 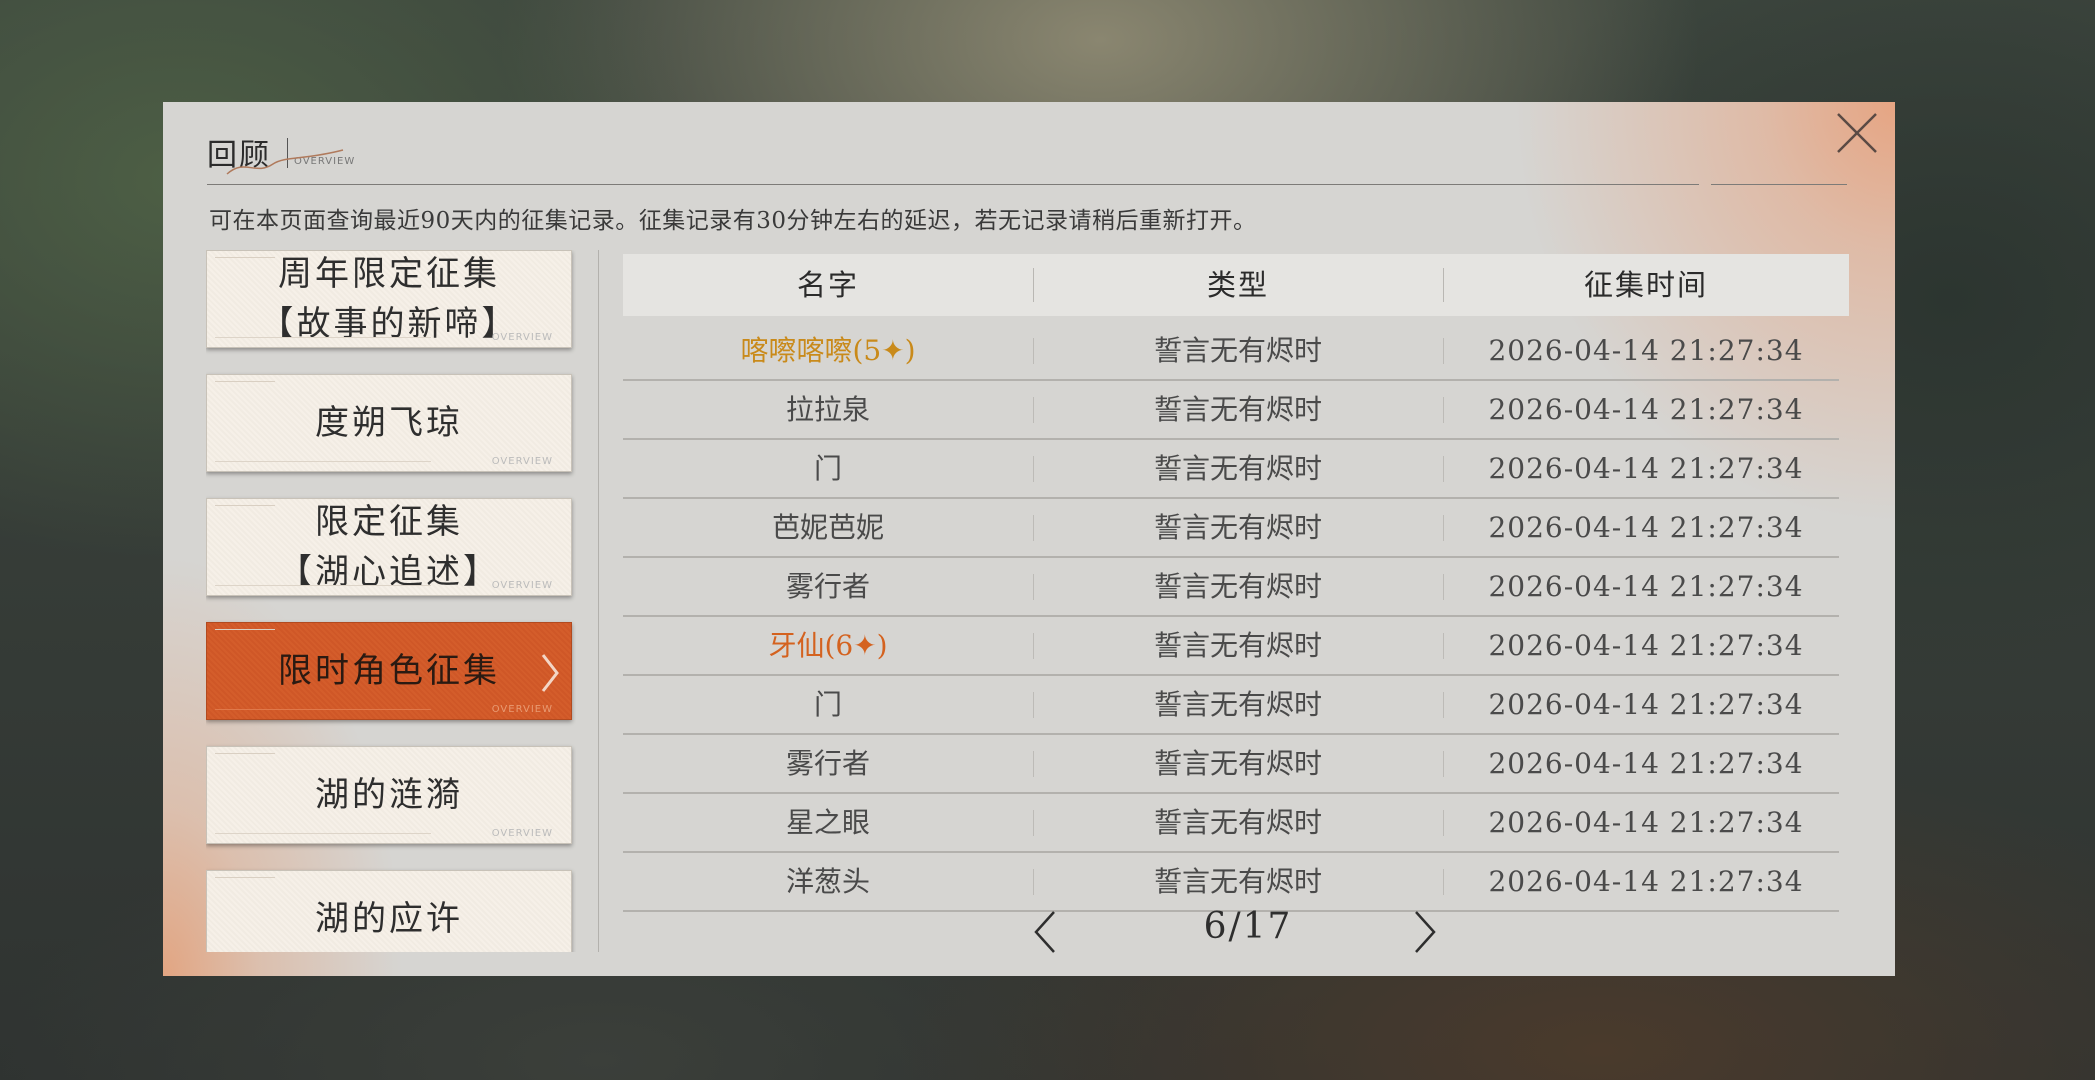 What do you see at coordinates (828, 350) in the screenshot?
I see `record-name: 喀嚓喀嚓(5✦)` at bounding box center [828, 350].